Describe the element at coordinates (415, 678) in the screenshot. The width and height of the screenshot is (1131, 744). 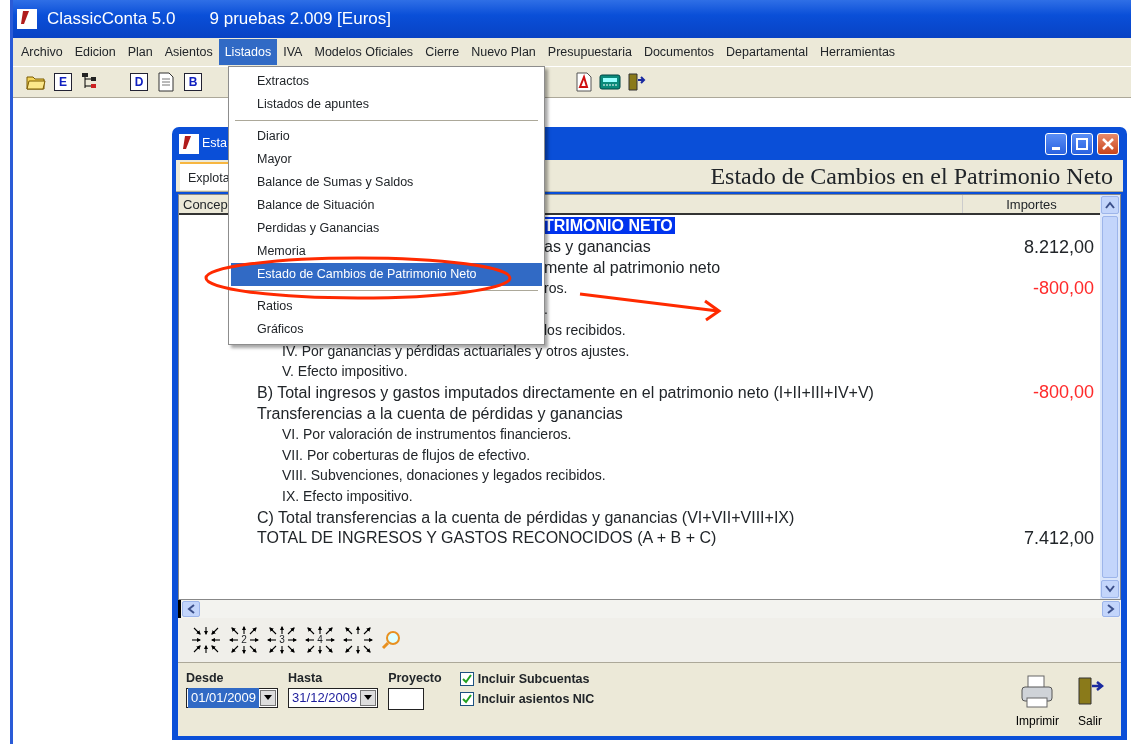
I see `field-label: Proyecto` at that location.